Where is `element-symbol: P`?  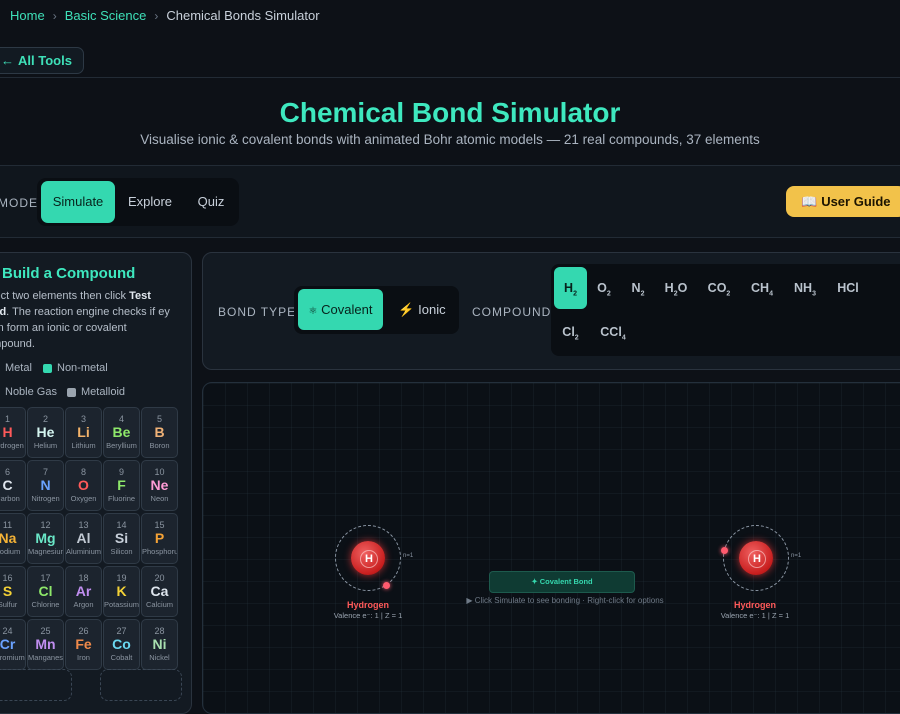
element-symbol: P is located at coordinates (159, 538).